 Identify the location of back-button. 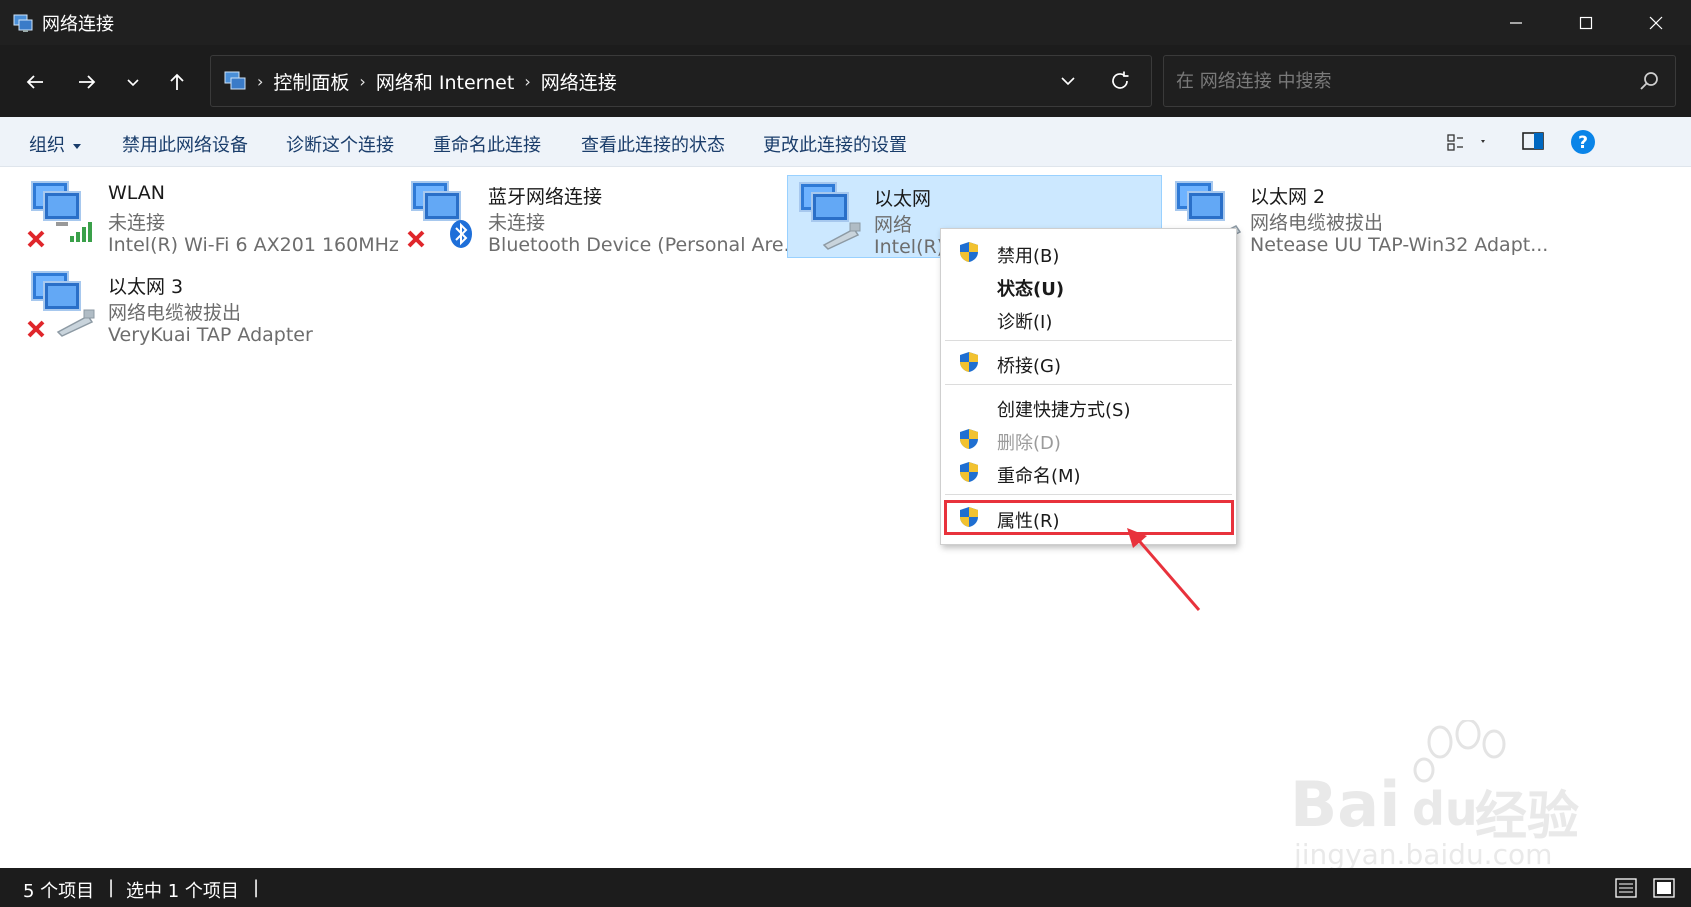
(35, 82).